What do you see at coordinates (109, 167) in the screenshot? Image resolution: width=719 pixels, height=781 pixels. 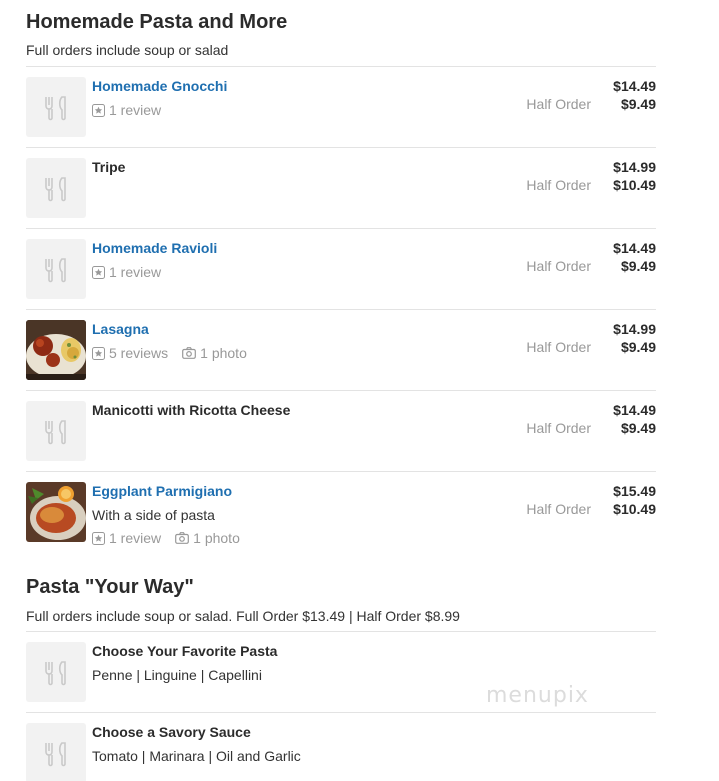 I see `item-name: Tripe` at bounding box center [109, 167].